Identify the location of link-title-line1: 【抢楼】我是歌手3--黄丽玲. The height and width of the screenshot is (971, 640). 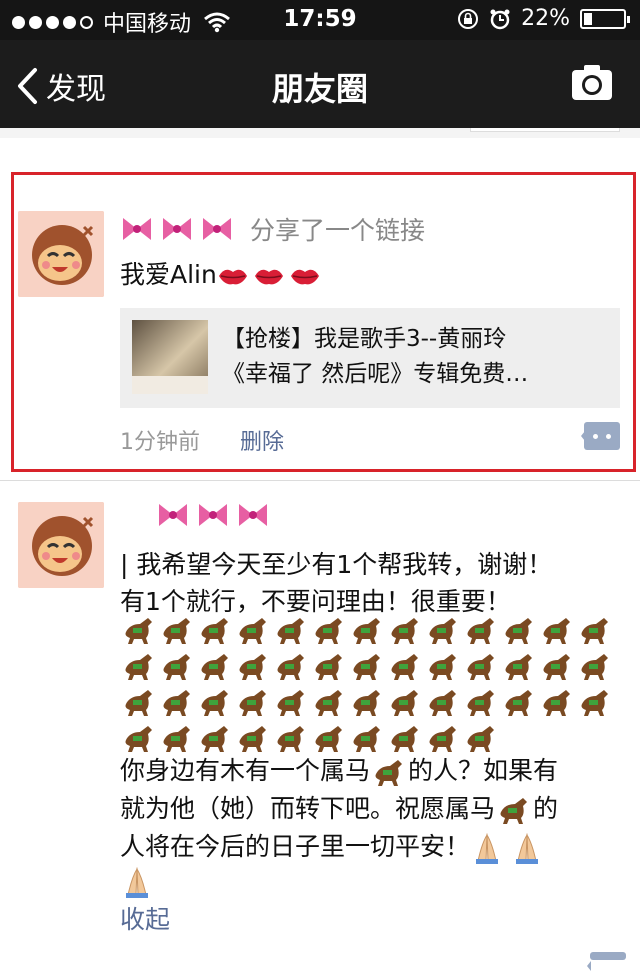
(364, 339).